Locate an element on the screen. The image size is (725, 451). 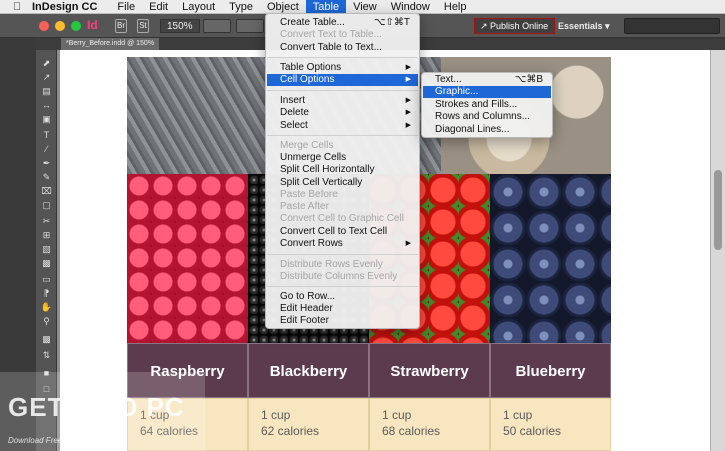
vertical-scrollbar is located at coordinates (717, 250).